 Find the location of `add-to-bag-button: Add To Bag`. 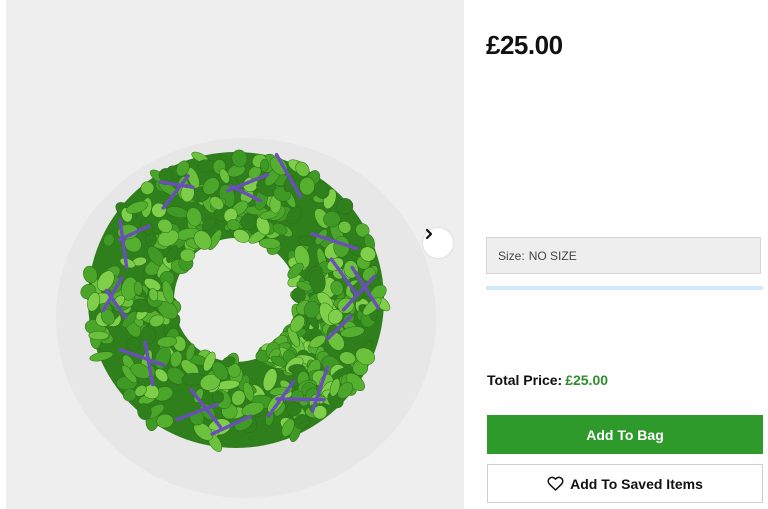

add-to-bag-button: Add To Bag is located at coordinates (625, 434).